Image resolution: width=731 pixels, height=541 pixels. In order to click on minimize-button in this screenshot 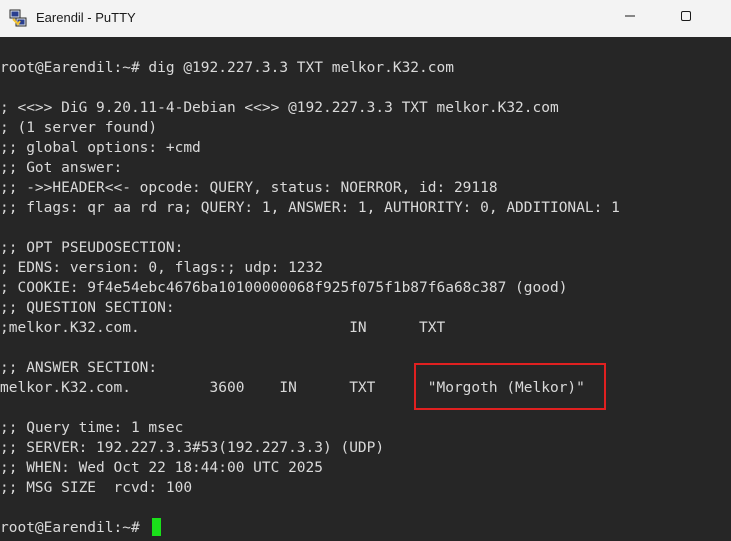, I will do `click(630, 17)`.